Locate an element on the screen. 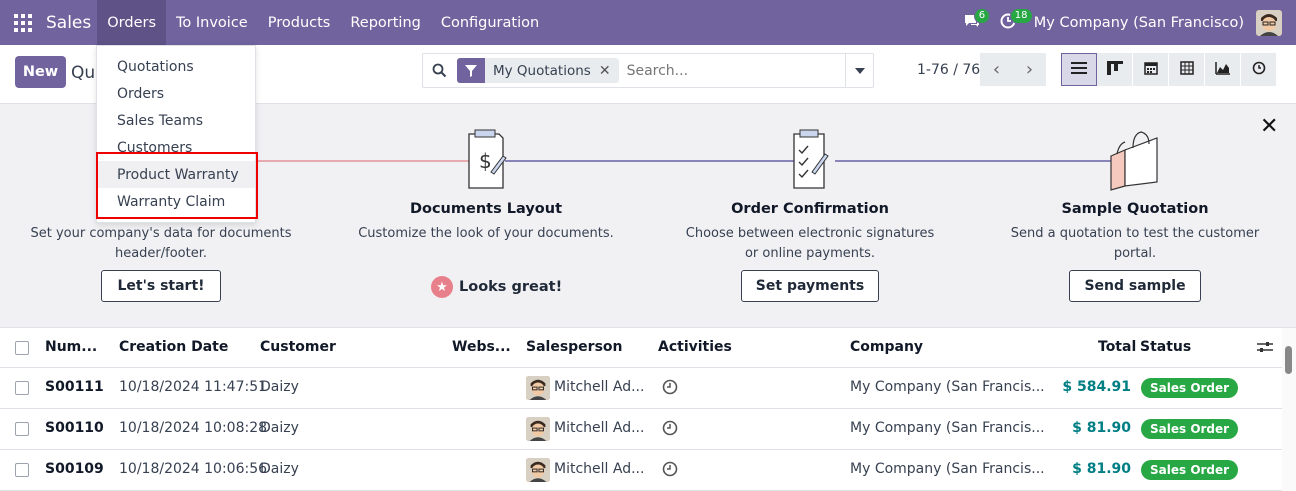  menu-reporting: Reporting is located at coordinates (385, 22).